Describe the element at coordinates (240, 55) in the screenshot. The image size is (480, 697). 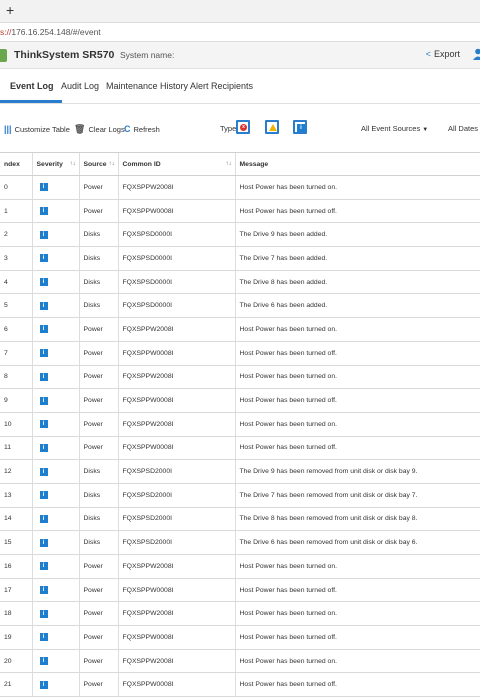
I see `app-header: ThinkSystem SR570 System name: < Export` at that location.